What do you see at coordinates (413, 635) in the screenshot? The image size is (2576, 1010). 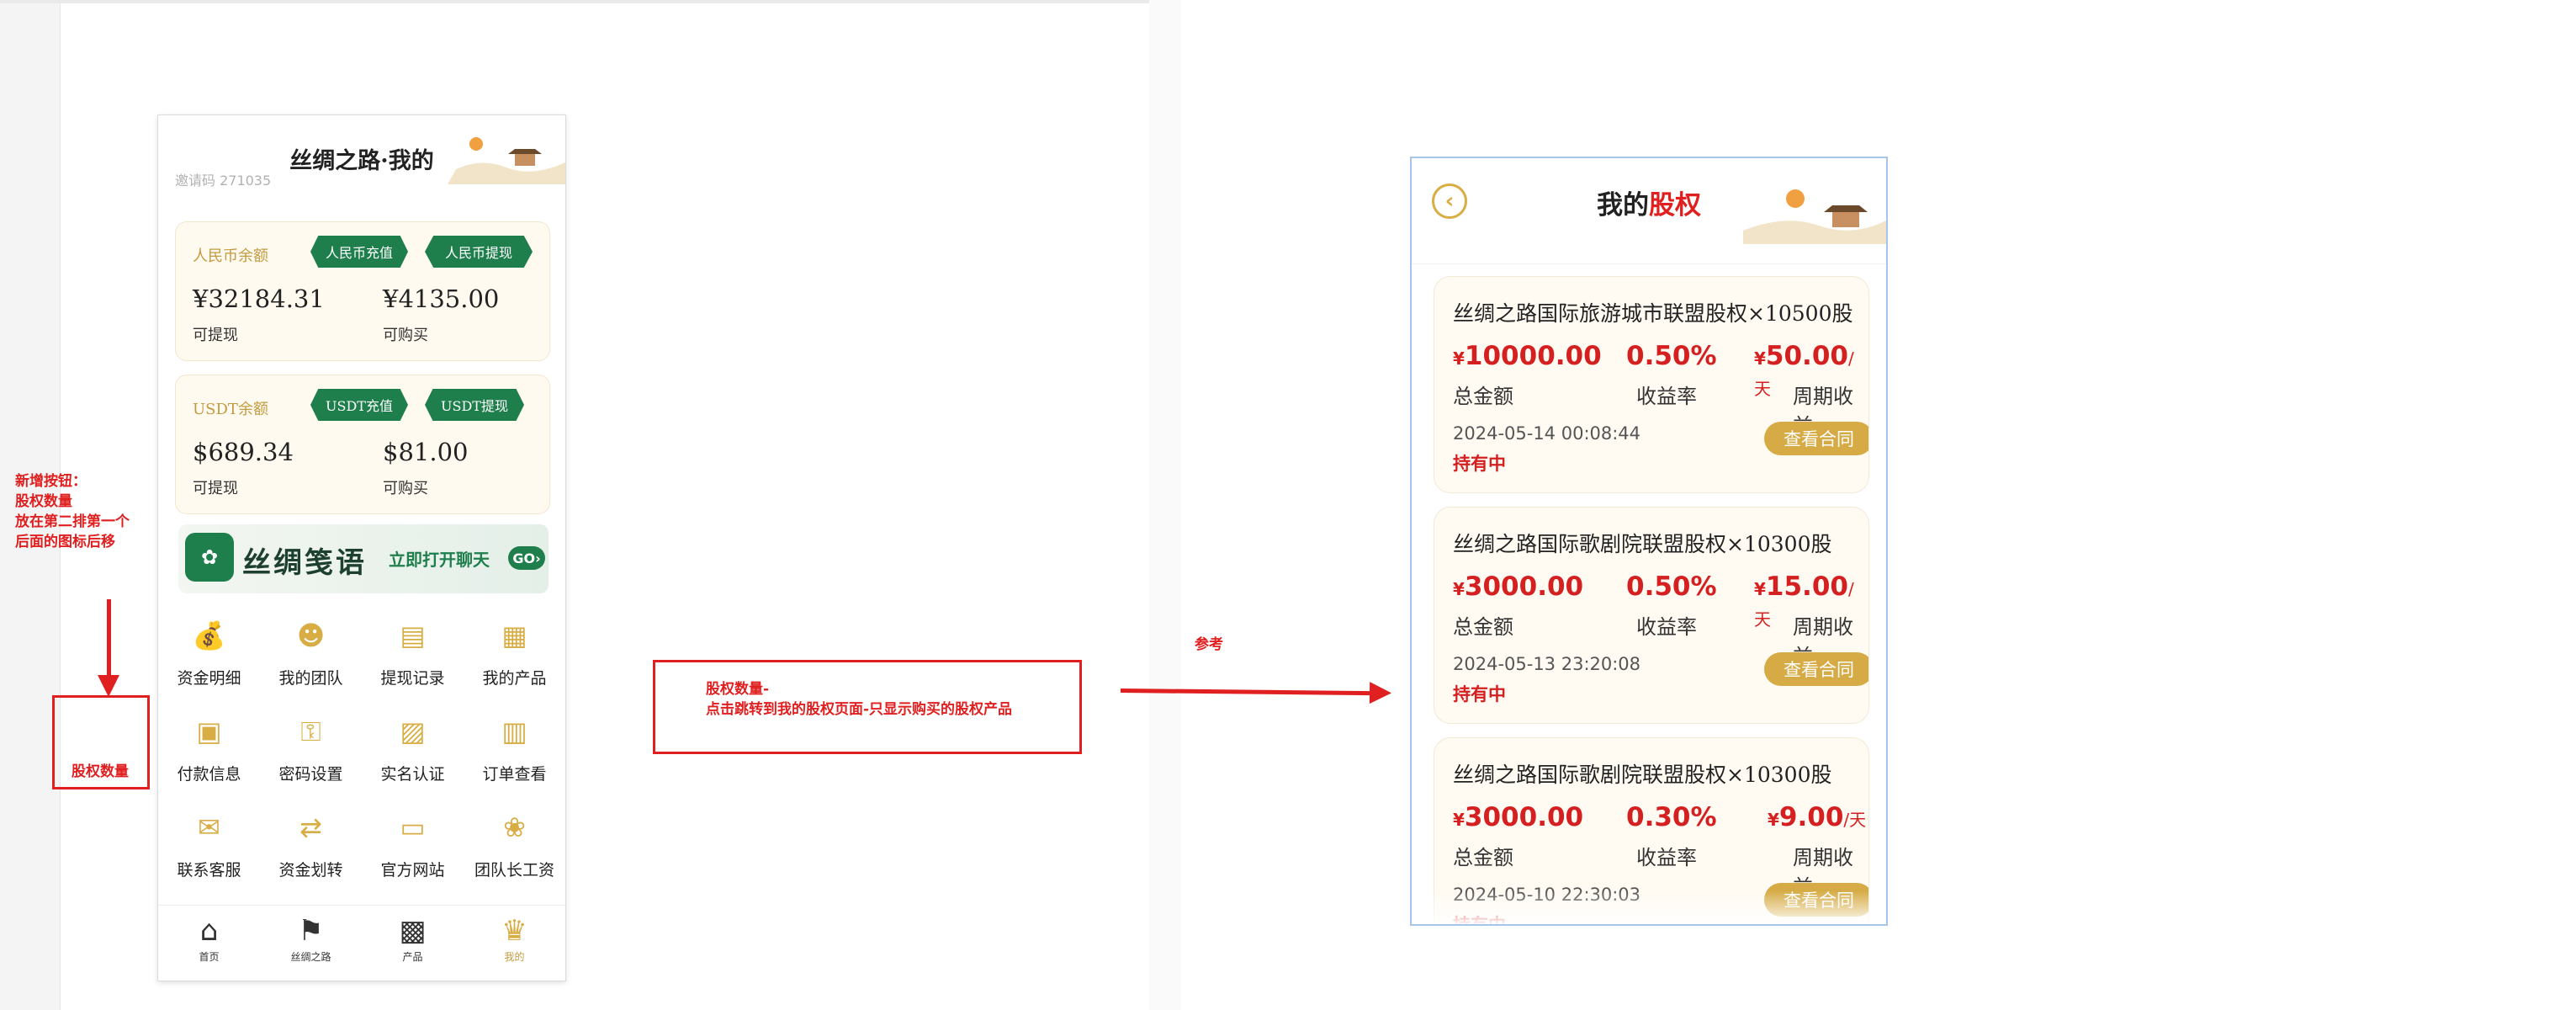 I see `withdraw-record-icon: ▤` at bounding box center [413, 635].